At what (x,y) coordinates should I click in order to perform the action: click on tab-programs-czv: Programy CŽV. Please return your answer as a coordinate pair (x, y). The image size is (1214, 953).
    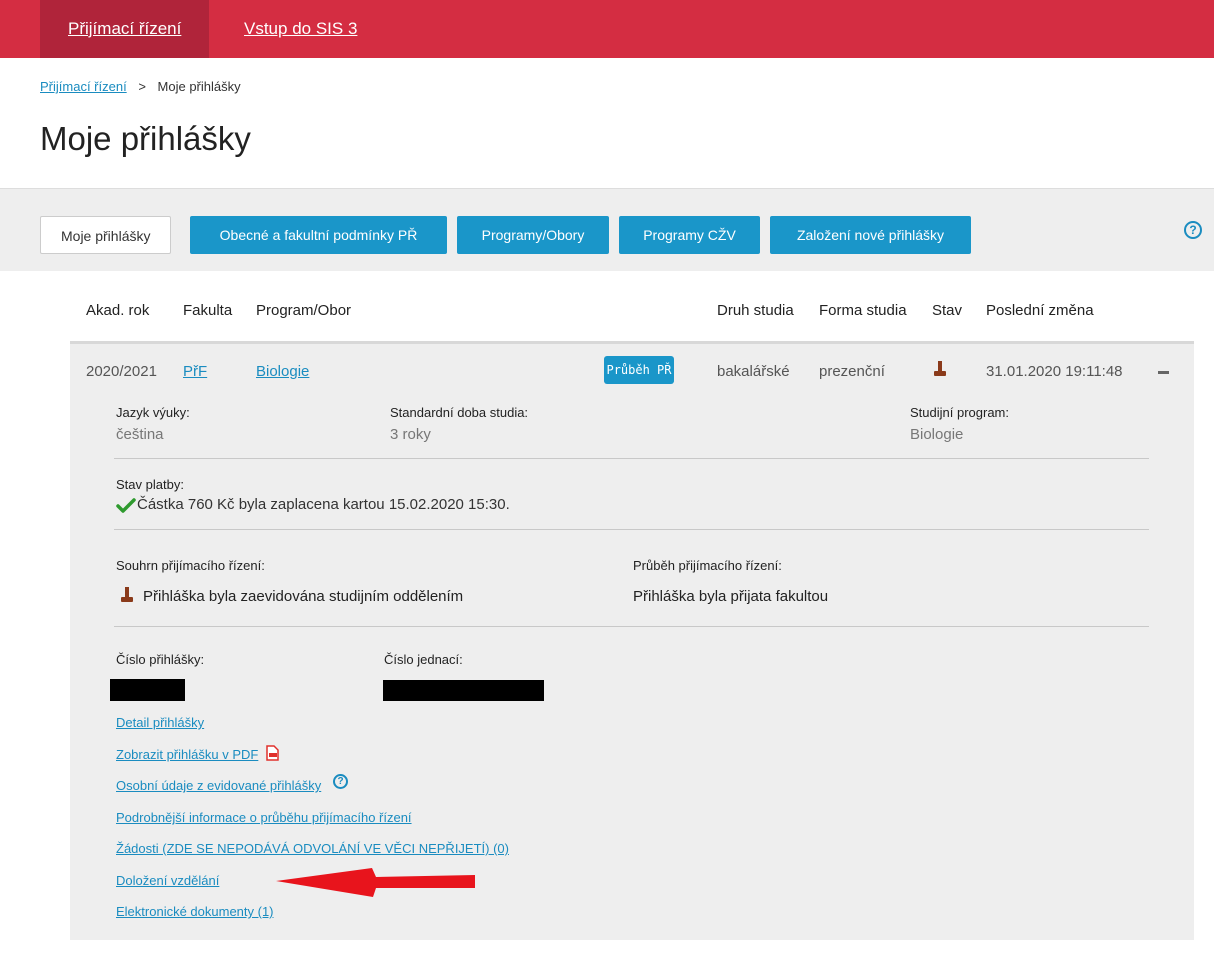
    Looking at the image, I should click on (689, 235).